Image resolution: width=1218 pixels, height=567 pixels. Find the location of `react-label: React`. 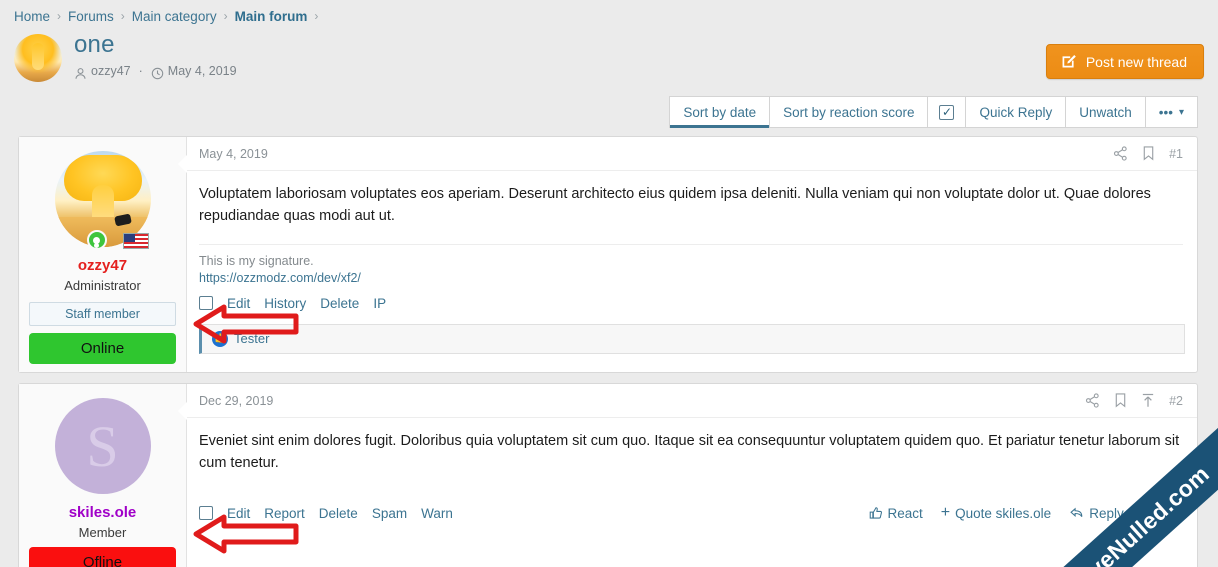

react-label: React is located at coordinates (905, 513).